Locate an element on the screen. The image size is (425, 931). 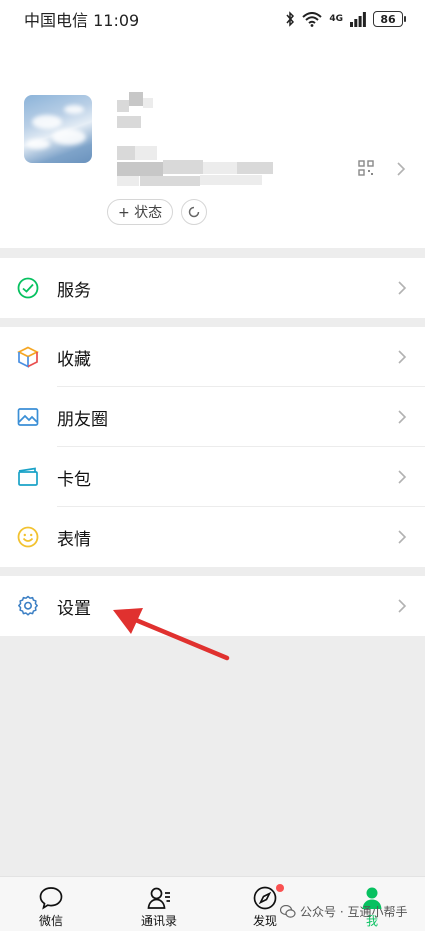
menu-label: 设置 is located at coordinates (74, 608).